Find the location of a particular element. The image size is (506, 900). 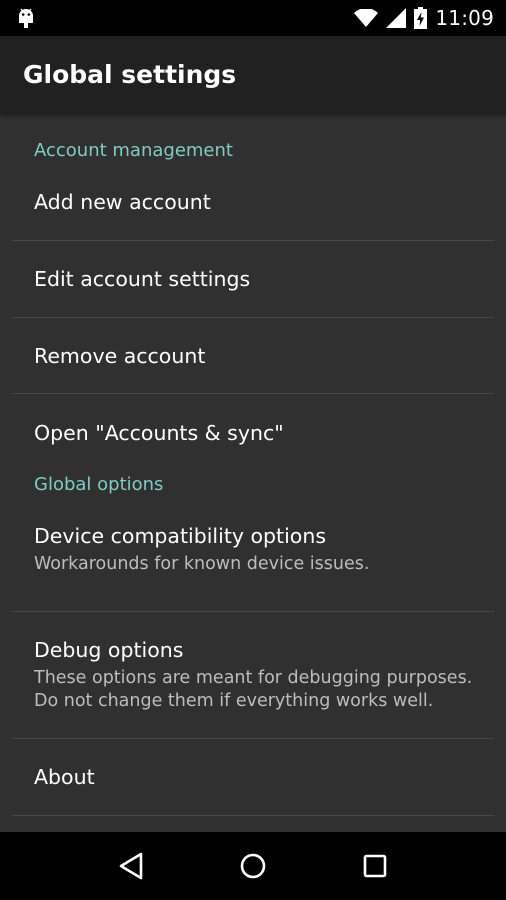

item-summary: Workarounds for known device issues. is located at coordinates (202, 564).